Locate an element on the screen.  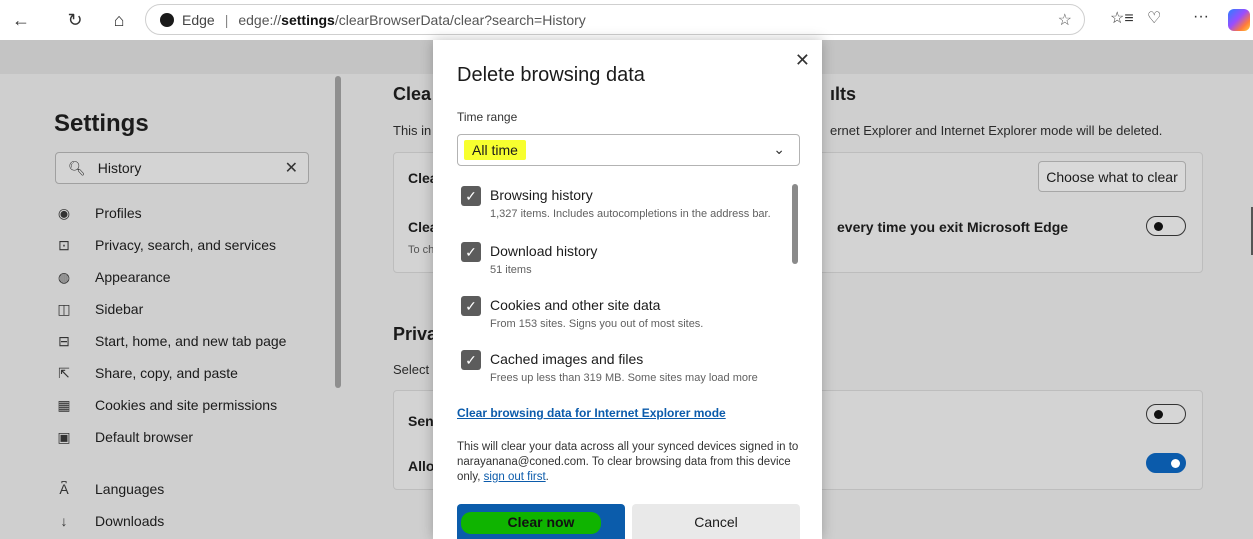
list-item: ✓ Download history 51 items is located at coordinates (621, 262).